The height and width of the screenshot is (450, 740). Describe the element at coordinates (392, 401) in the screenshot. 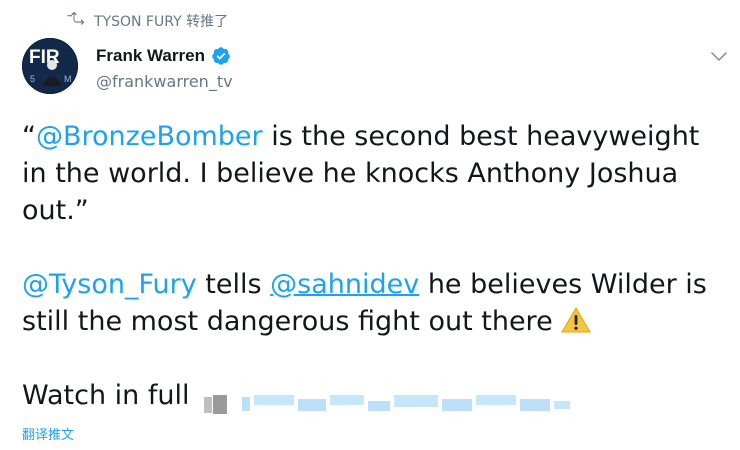

I see `redacted-link` at that location.